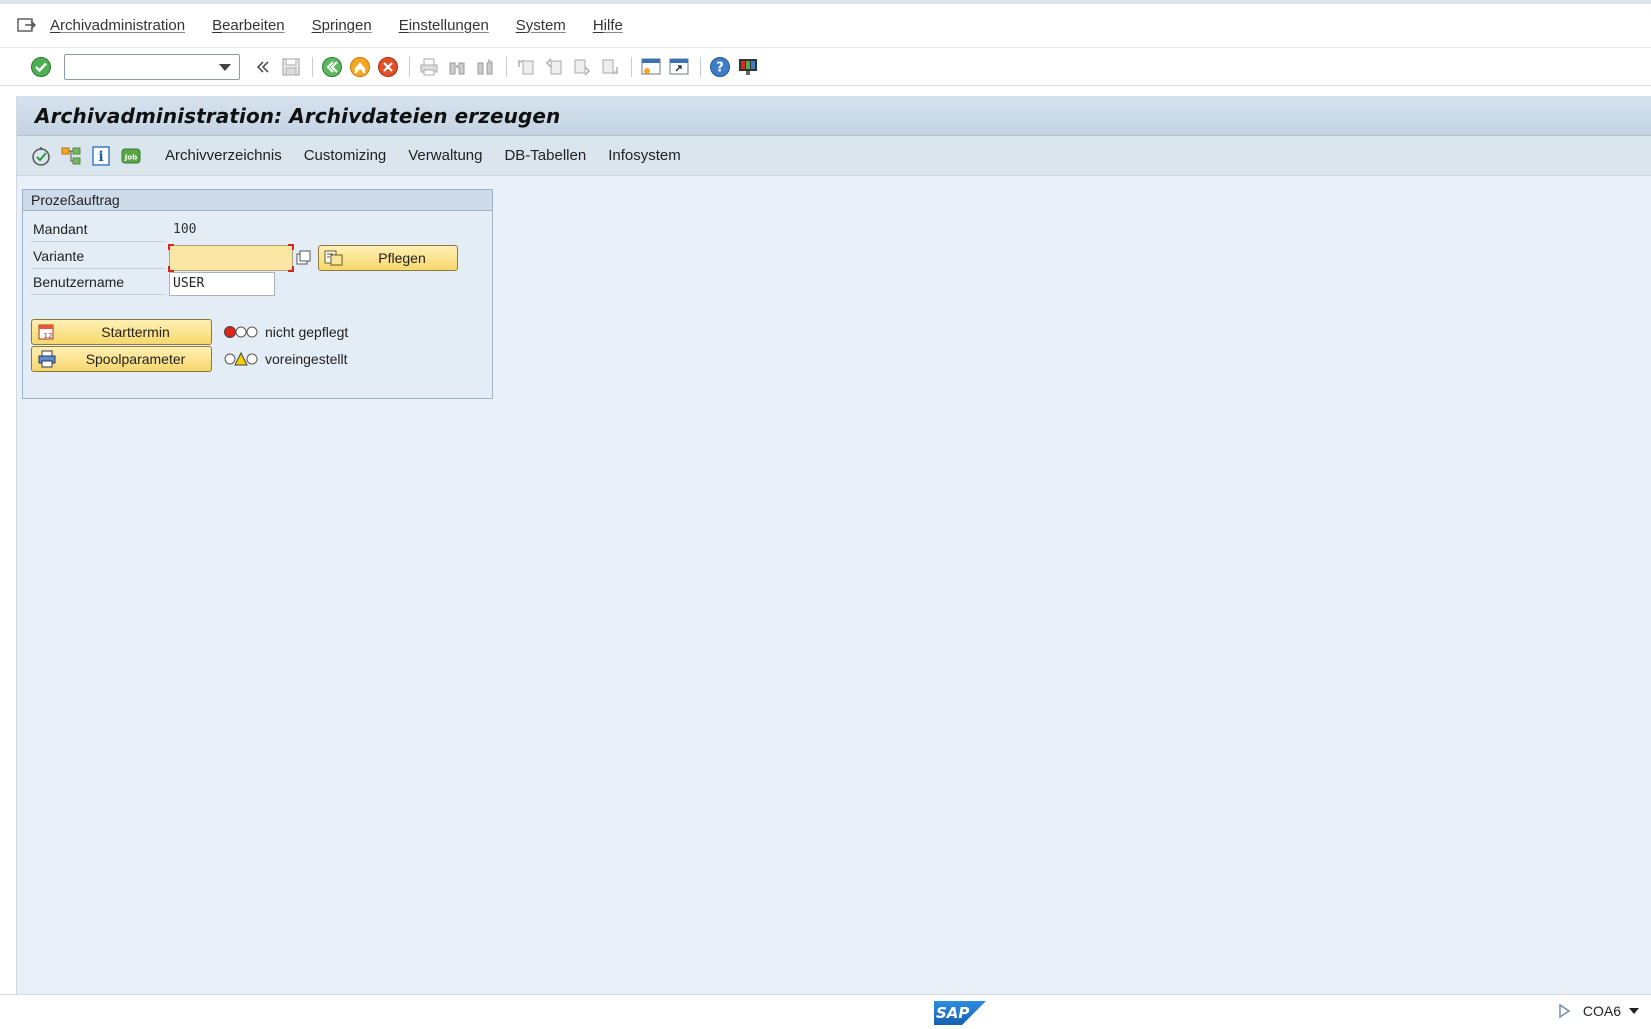  Describe the element at coordinates (610, 67) in the screenshot. I see `last-page-icon` at that location.